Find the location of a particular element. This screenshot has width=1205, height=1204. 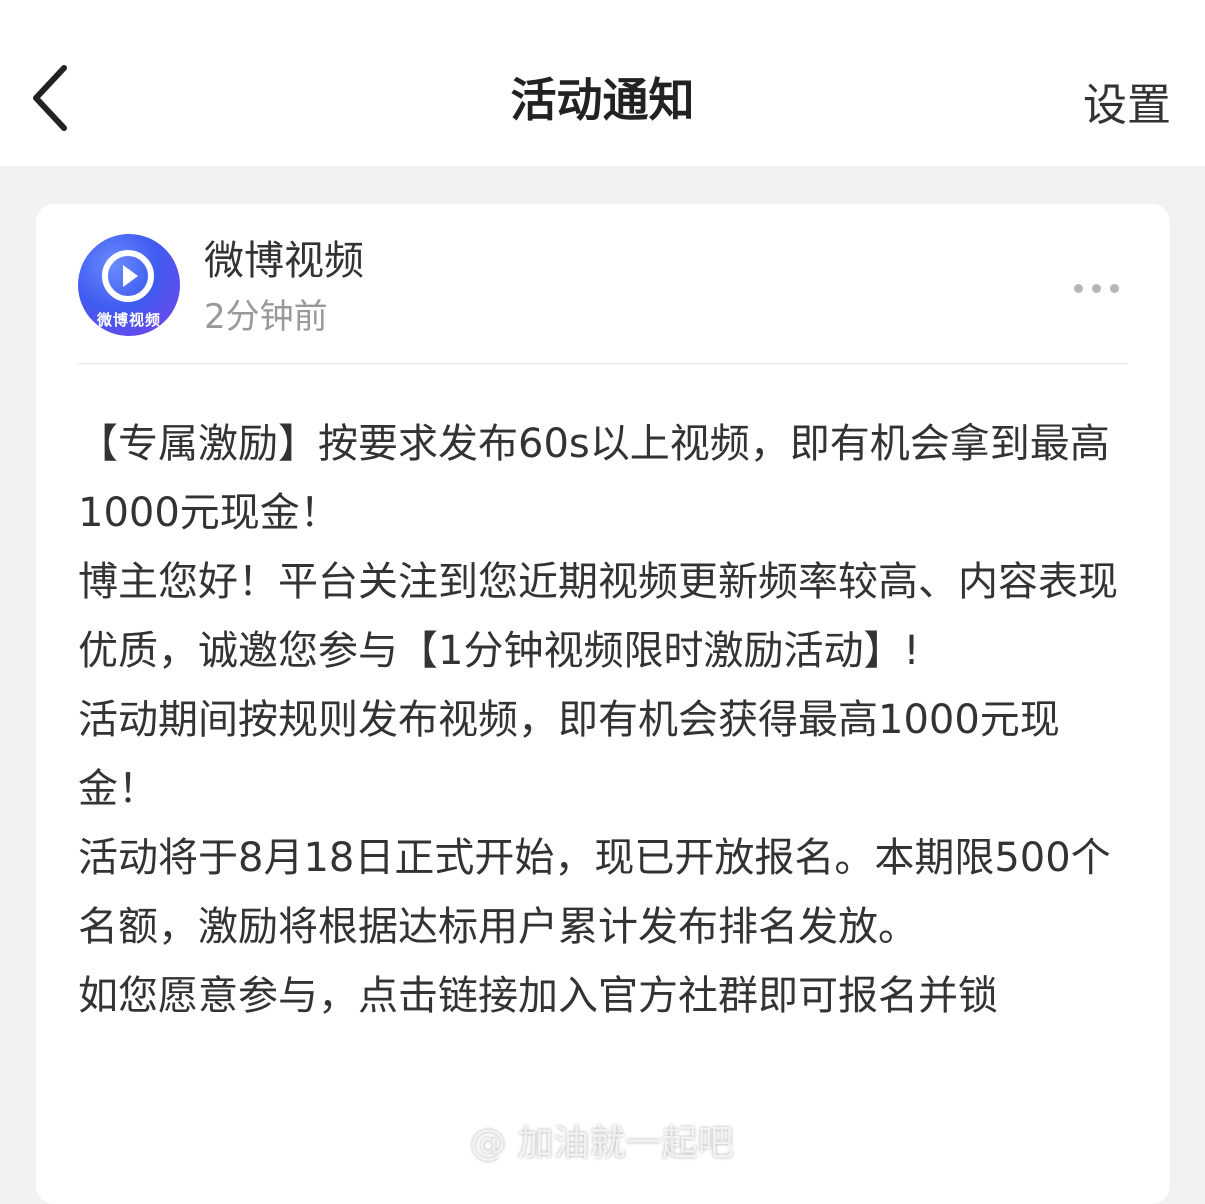

top-navigation-bar: 活动通知 设置 is located at coordinates (602, 83).